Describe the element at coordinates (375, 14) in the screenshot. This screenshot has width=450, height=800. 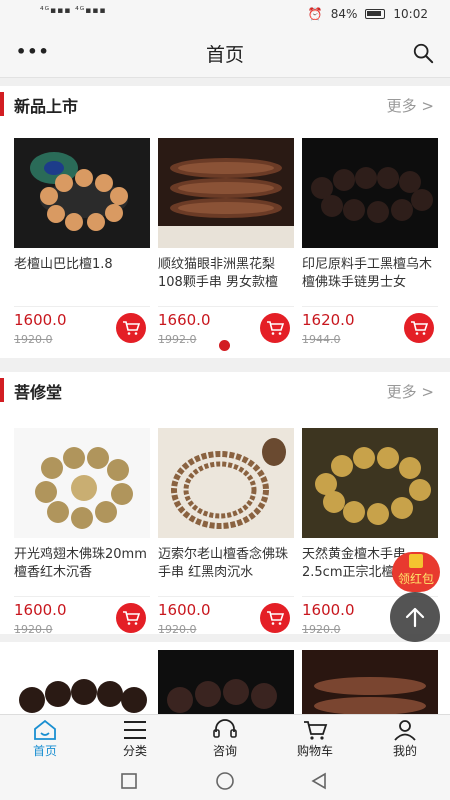
I see `battery-icon` at that location.